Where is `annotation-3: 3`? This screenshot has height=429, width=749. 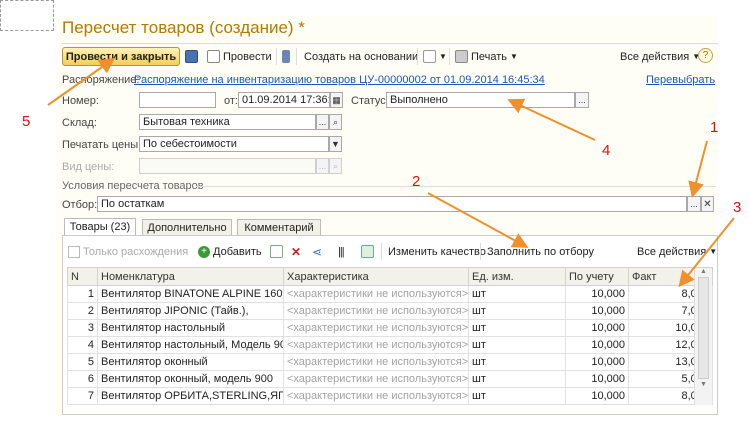
annotation-3: 3 is located at coordinates (737, 207).